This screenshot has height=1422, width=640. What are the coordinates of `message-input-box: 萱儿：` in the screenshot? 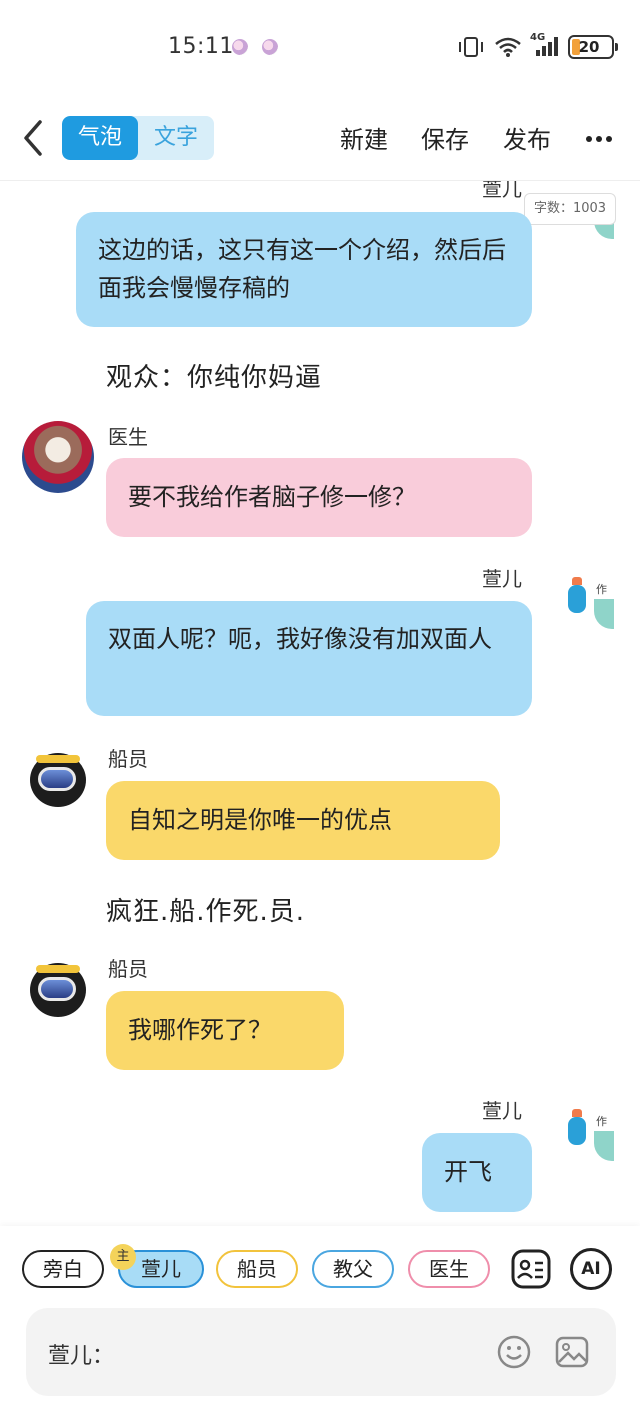 It's located at (321, 1352).